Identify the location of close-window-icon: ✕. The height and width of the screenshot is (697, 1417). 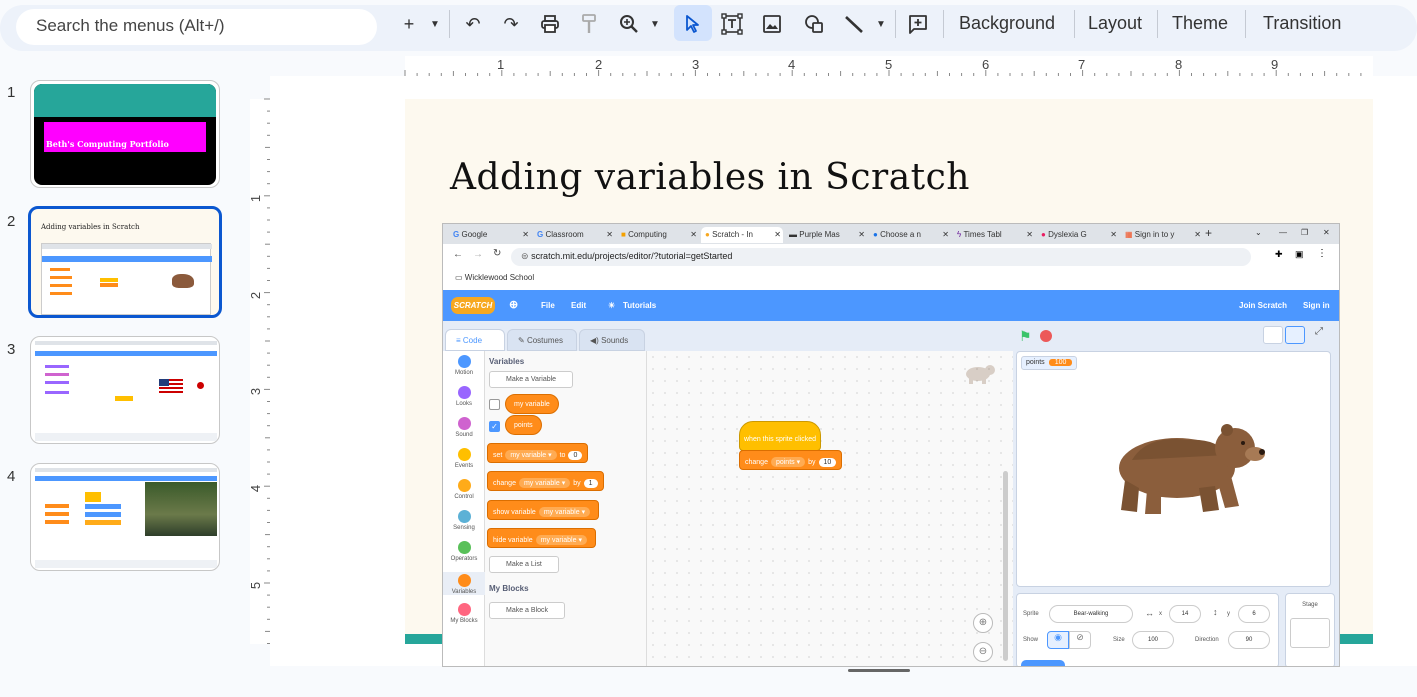
(1326, 232).